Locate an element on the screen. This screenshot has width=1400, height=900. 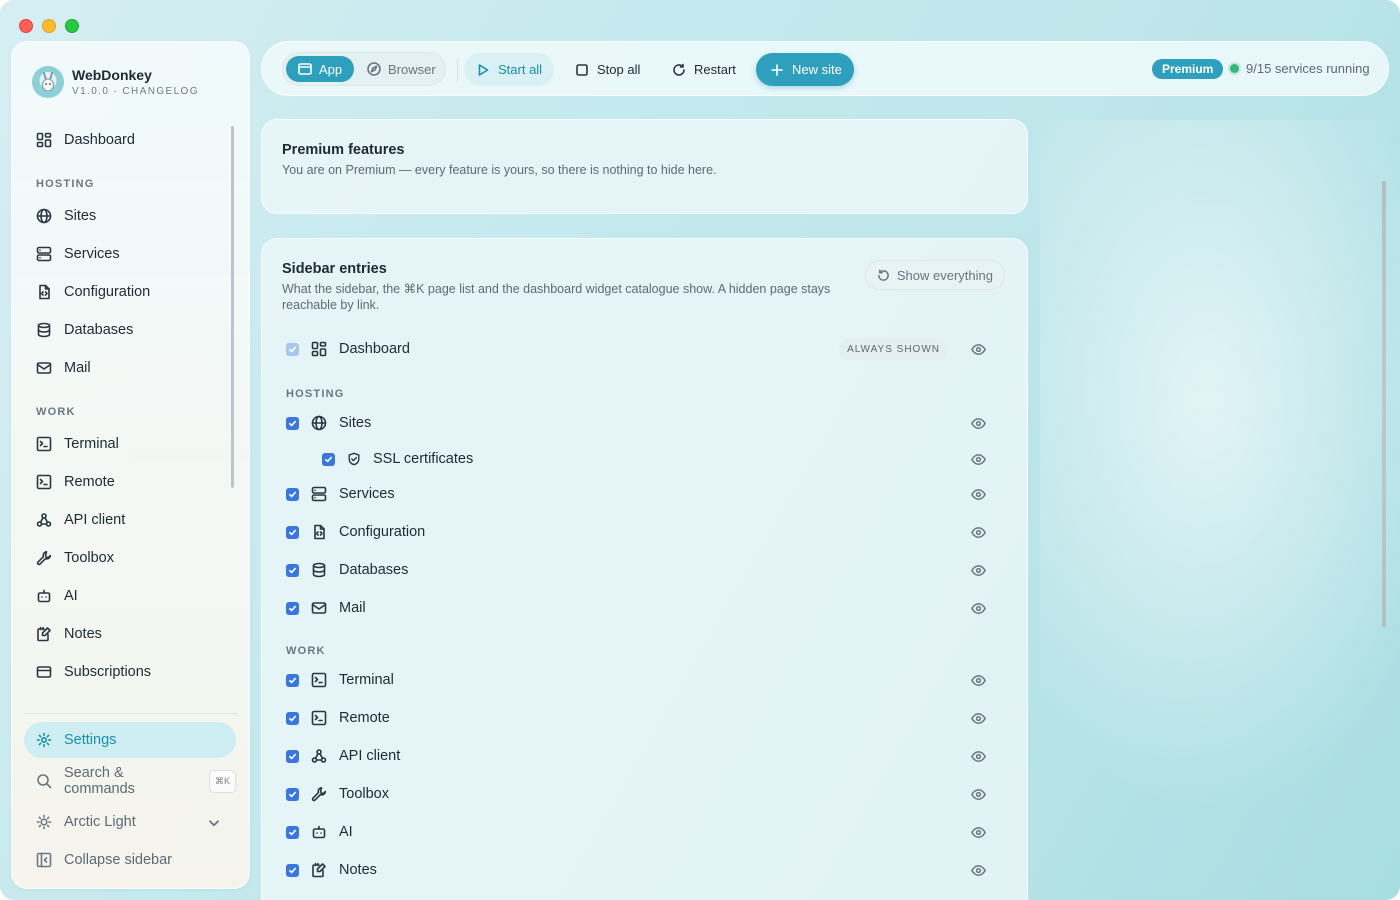
sidebar-item-label: API client is located at coordinates (95, 520).